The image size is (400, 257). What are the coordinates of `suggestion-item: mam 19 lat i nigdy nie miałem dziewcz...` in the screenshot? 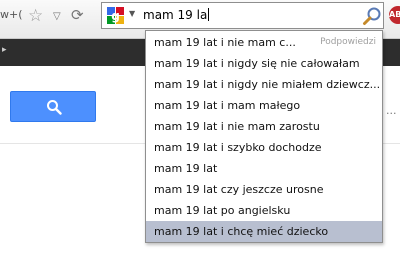 It's located at (264, 84).